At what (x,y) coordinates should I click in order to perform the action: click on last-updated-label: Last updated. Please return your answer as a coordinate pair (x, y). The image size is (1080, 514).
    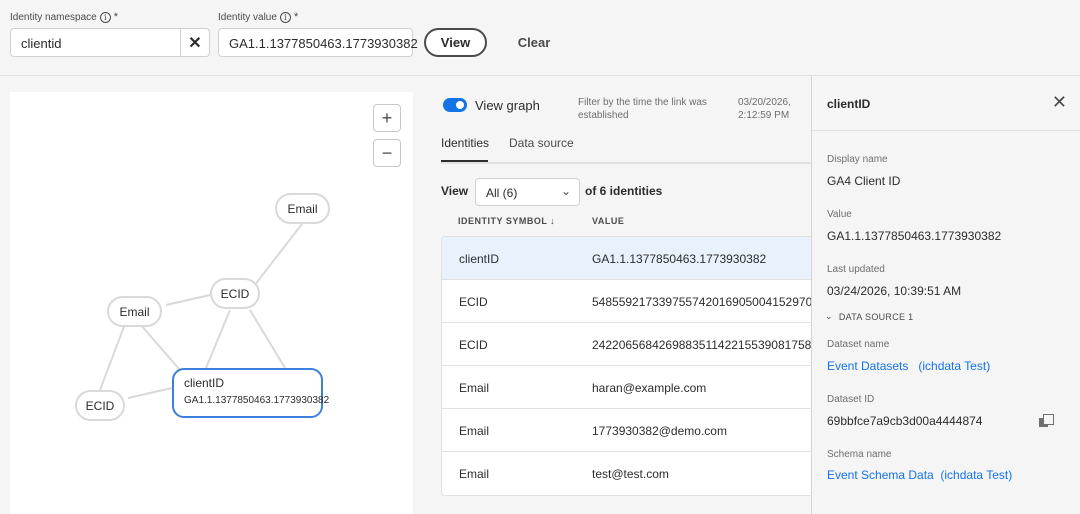
    Looking at the image, I should click on (856, 269).